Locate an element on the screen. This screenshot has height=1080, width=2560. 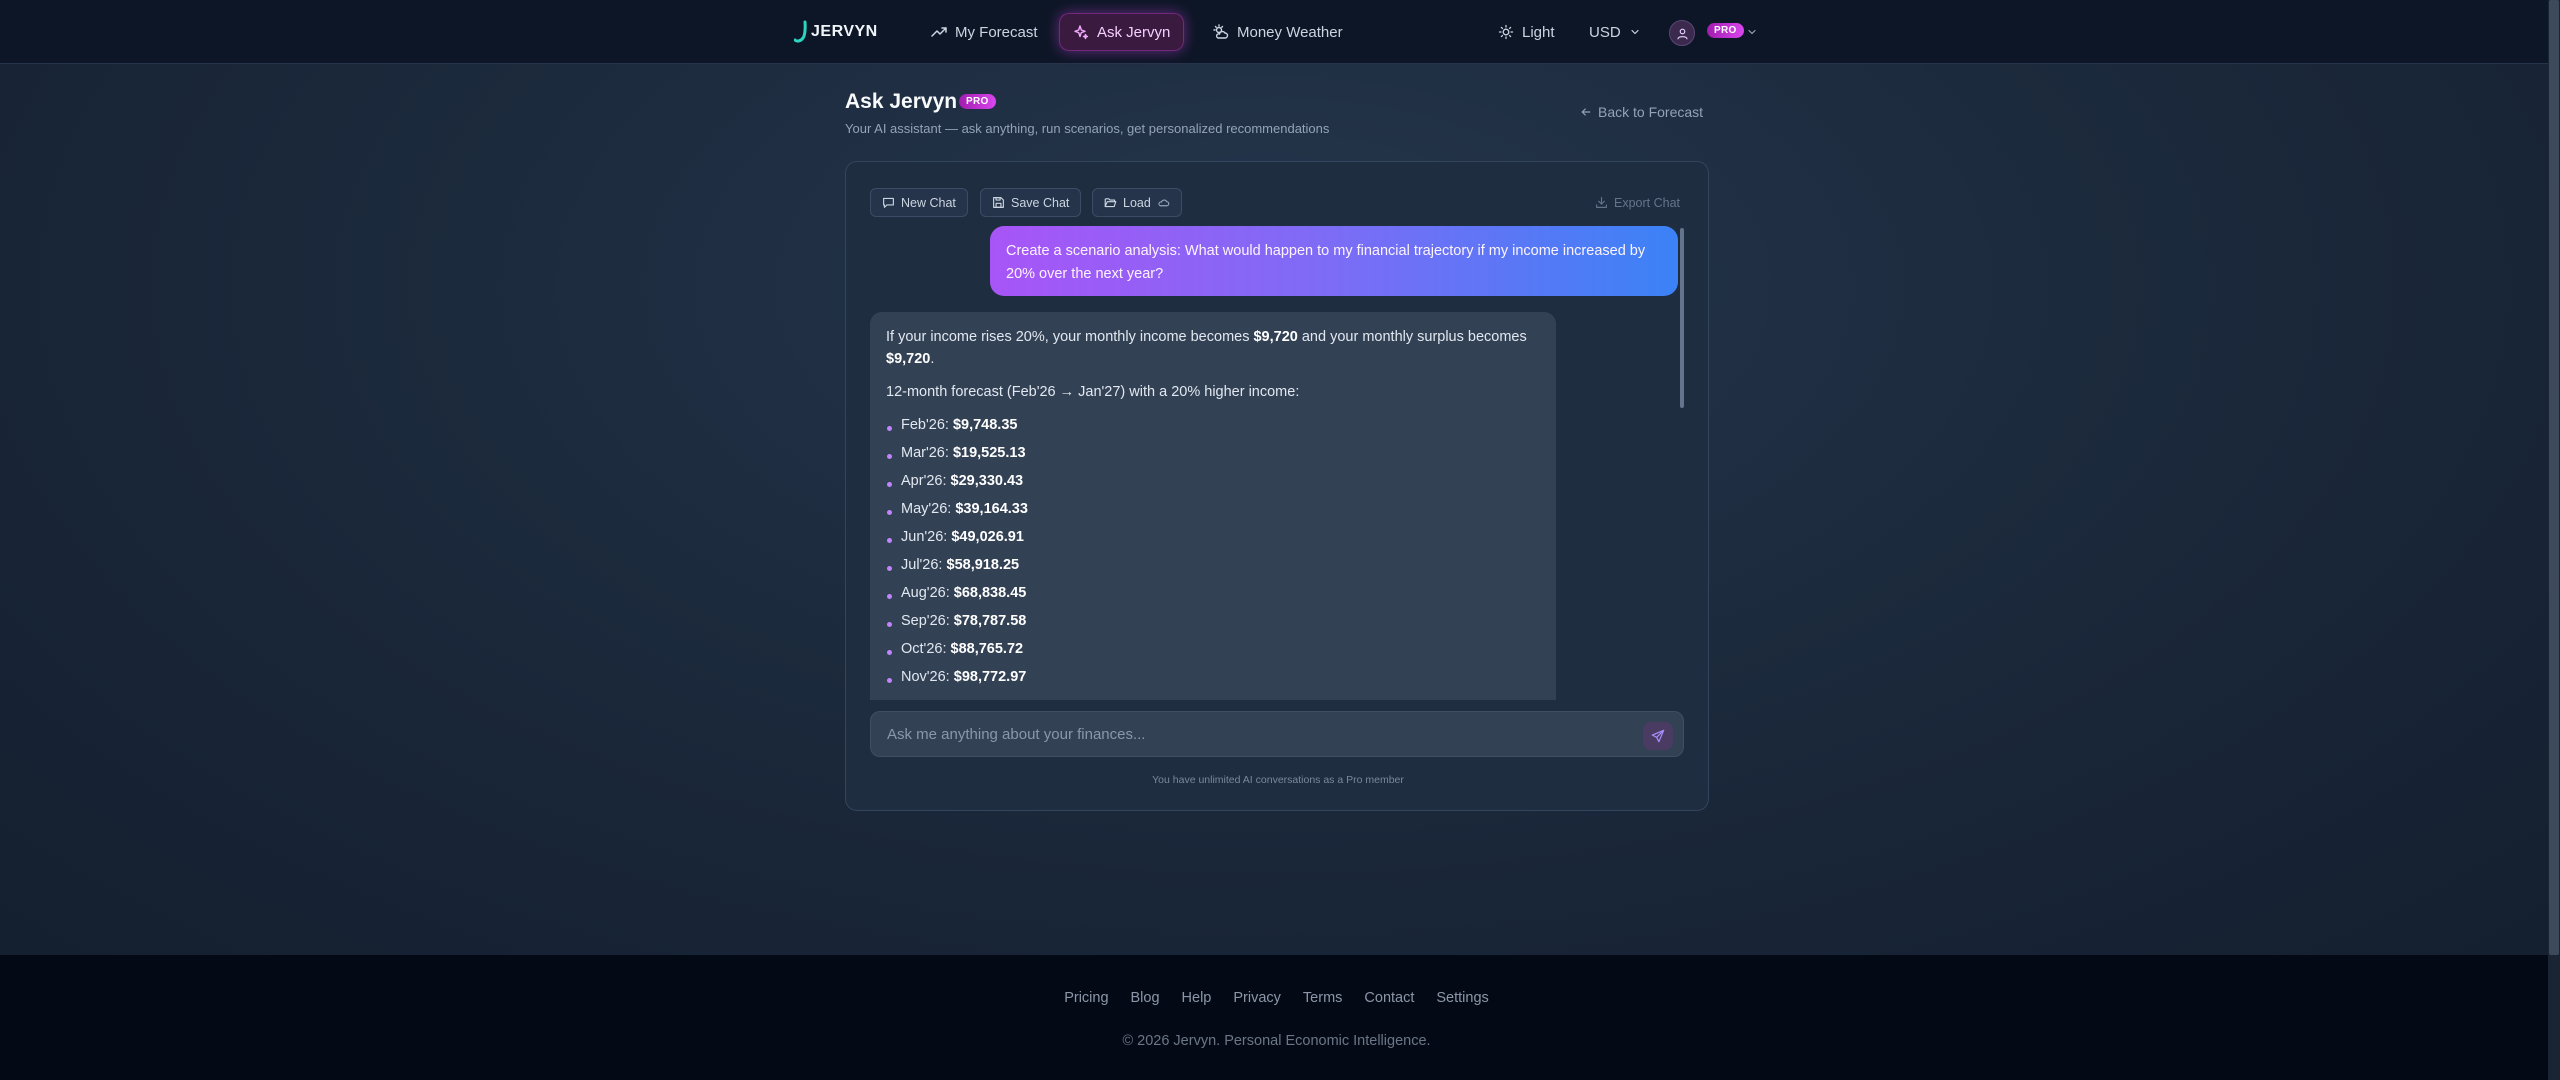
forecast-value: $78,787.58 is located at coordinates (990, 621).